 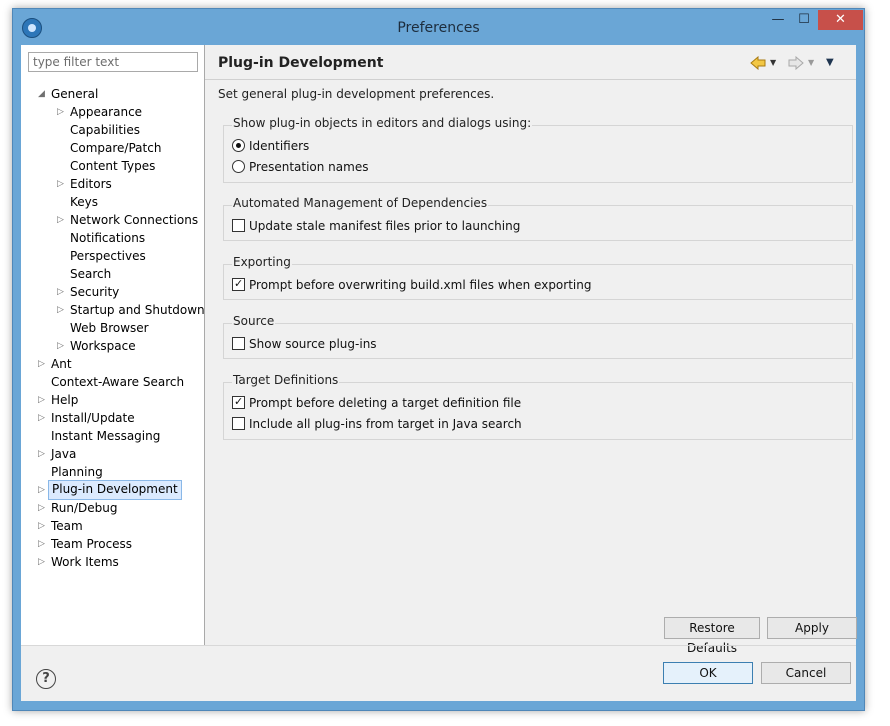 I want to click on apply-button: Apply, so click(x=812, y=628).